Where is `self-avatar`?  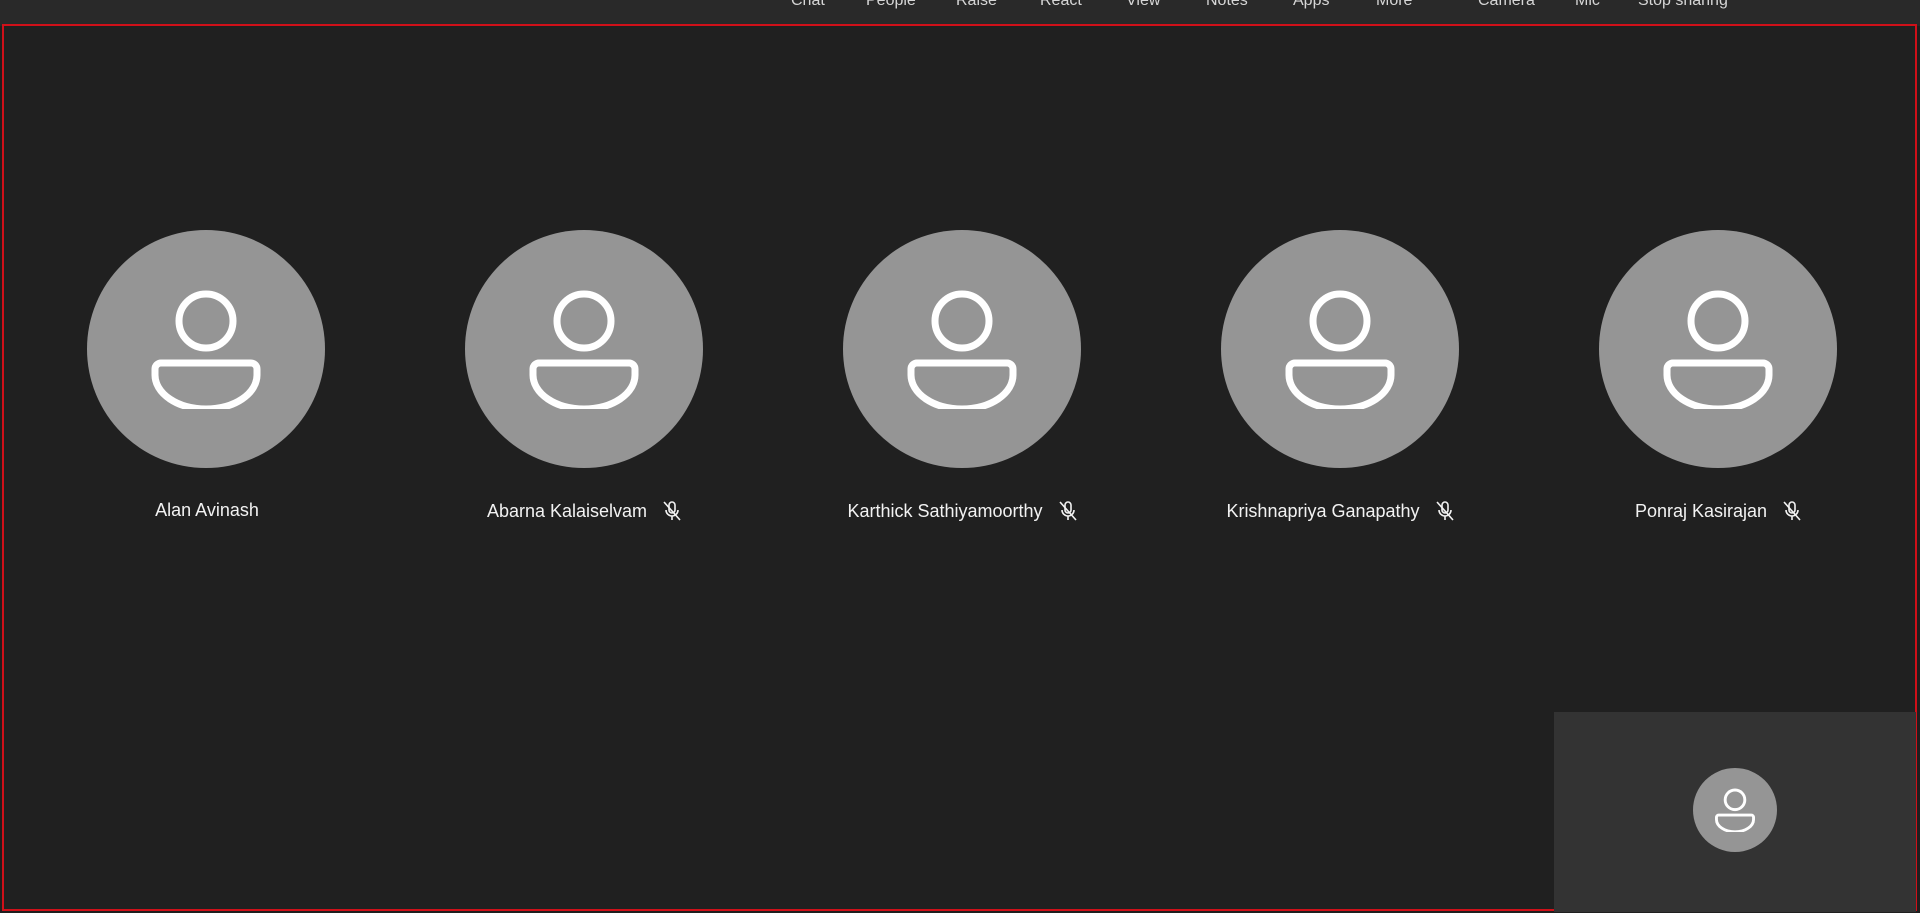
self-avatar is located at coordinates (1735, 810).